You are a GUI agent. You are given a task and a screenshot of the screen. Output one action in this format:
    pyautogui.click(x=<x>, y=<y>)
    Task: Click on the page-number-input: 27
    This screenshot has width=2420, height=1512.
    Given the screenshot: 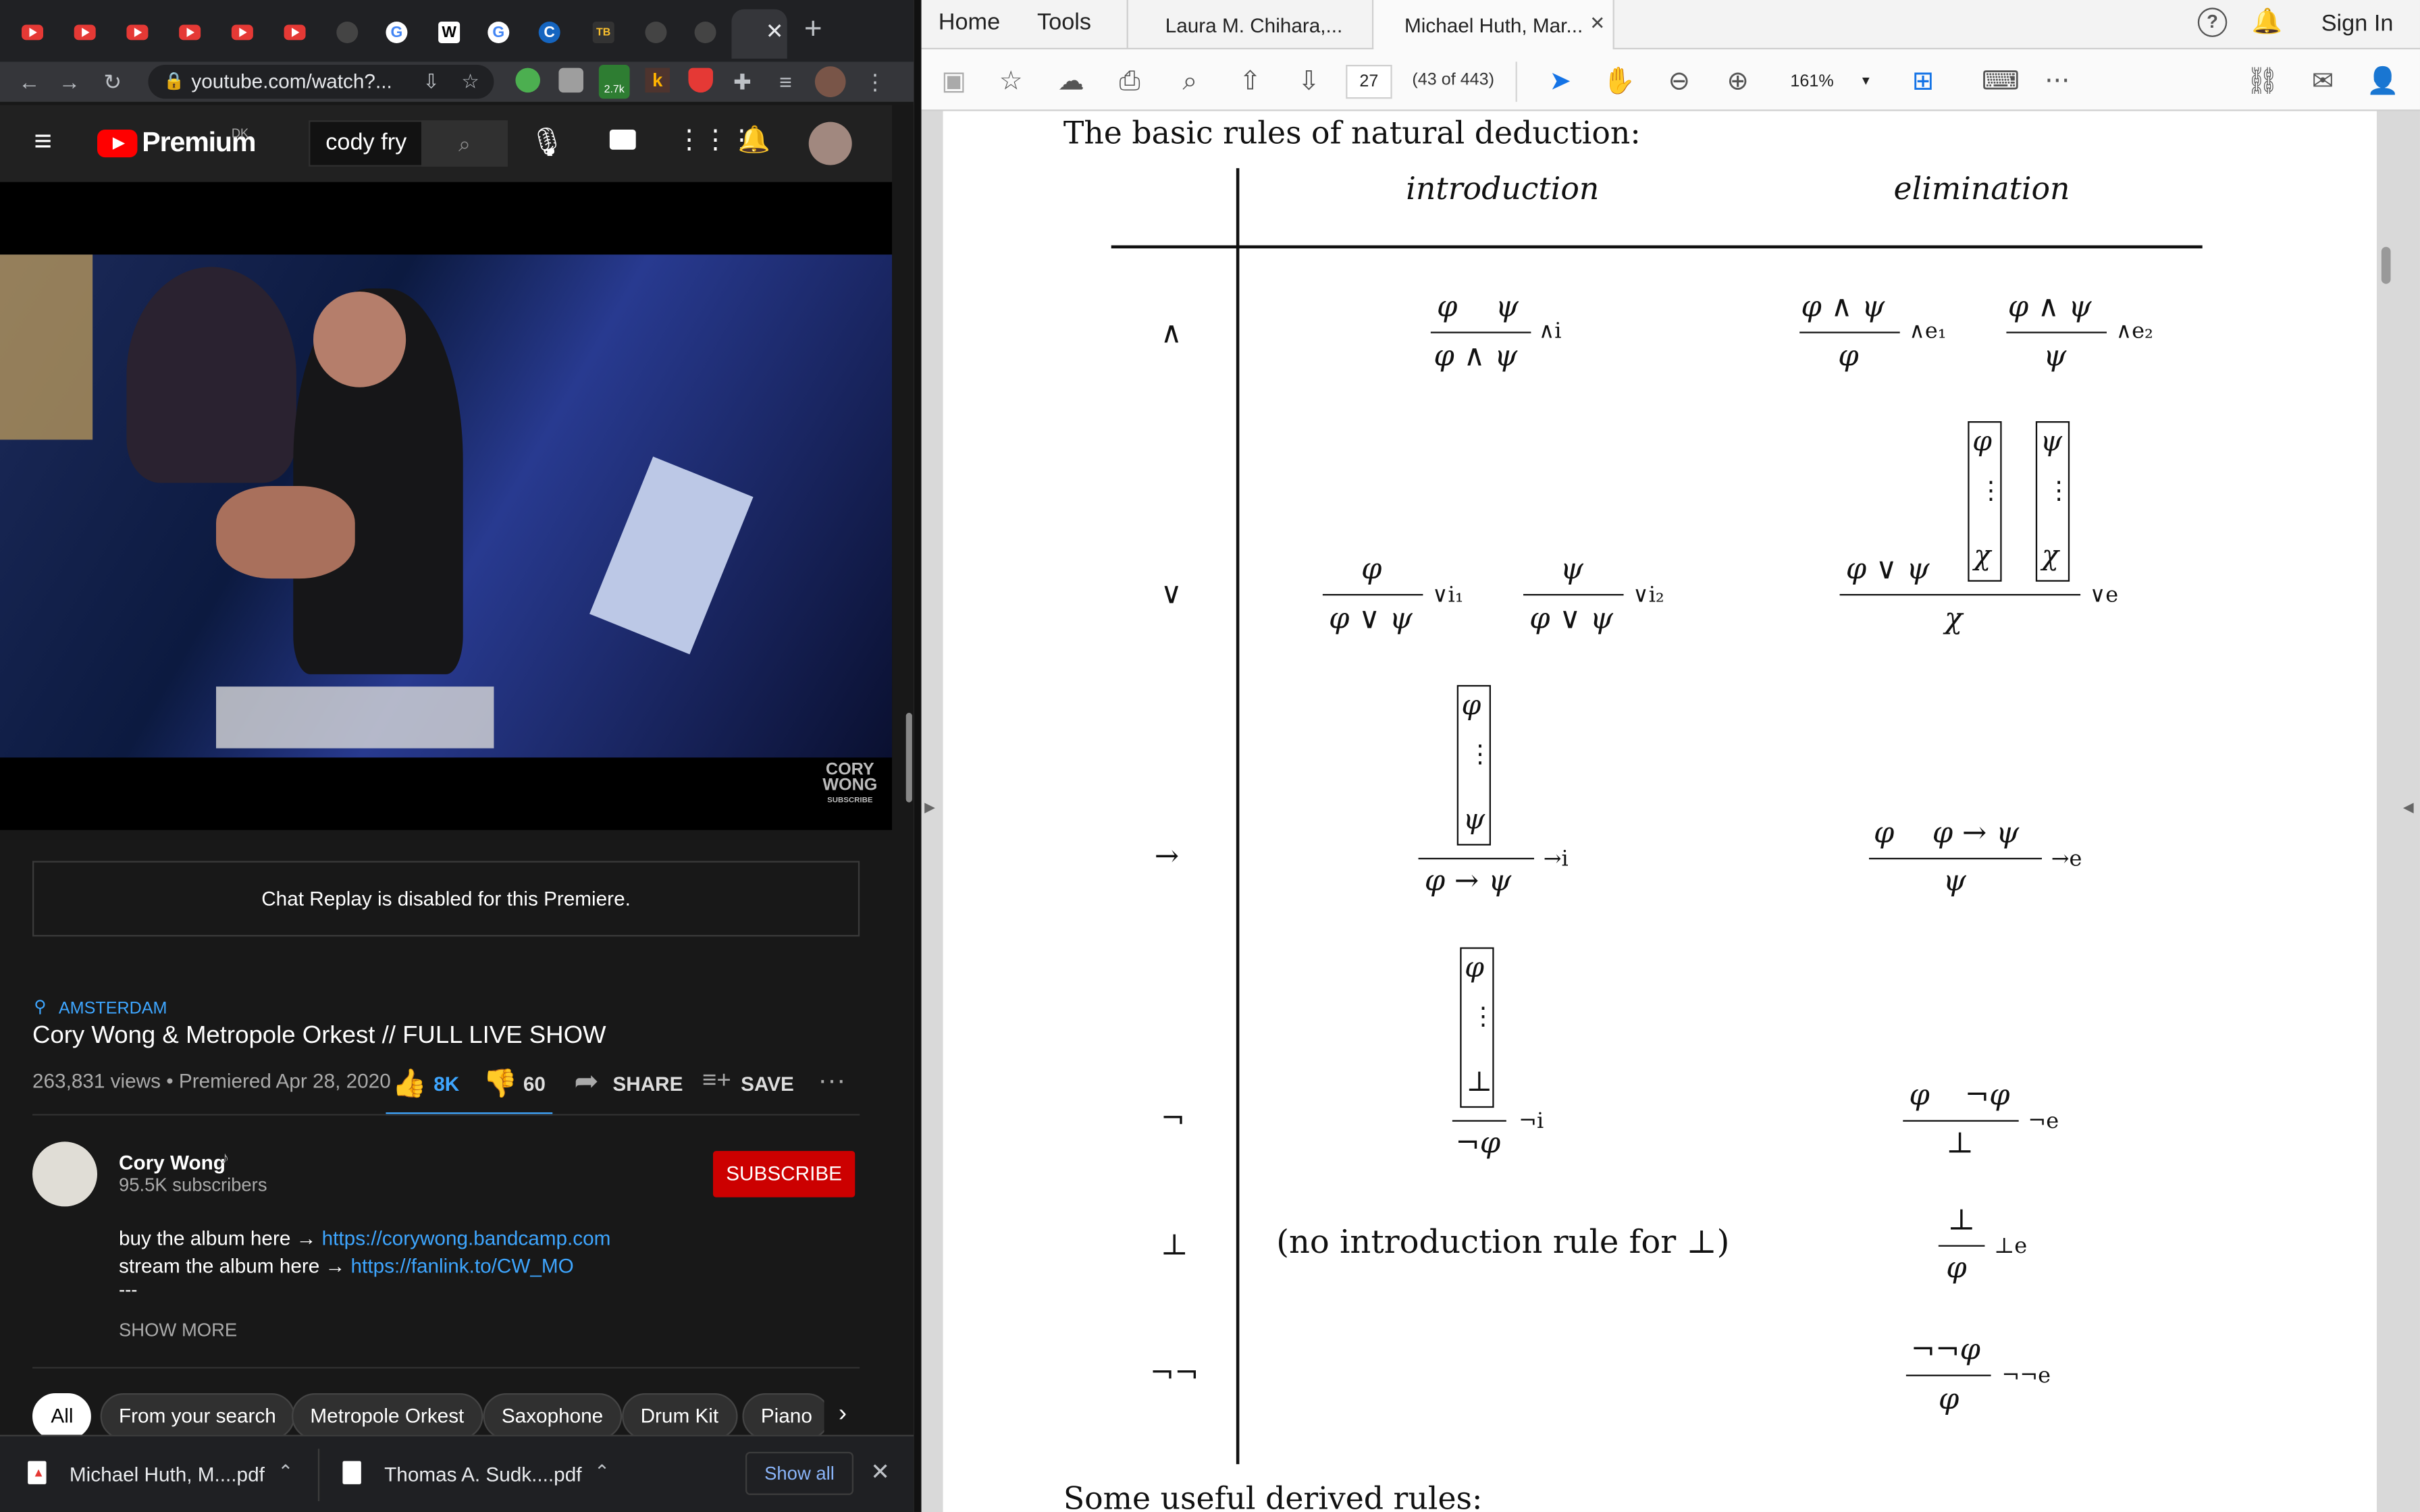 What is the action you would take?
    pyautogui.click(x=1369, y=81)
    